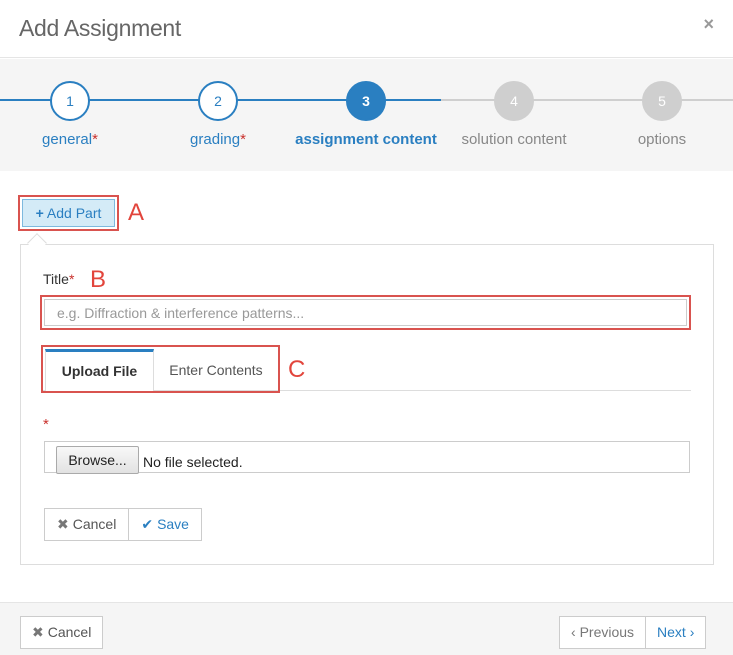 This screenshot has width=733, height=655. Describe the element at coordinates (74, 213) in the screenshot. I see `add-part-label: Add Part` at that location.